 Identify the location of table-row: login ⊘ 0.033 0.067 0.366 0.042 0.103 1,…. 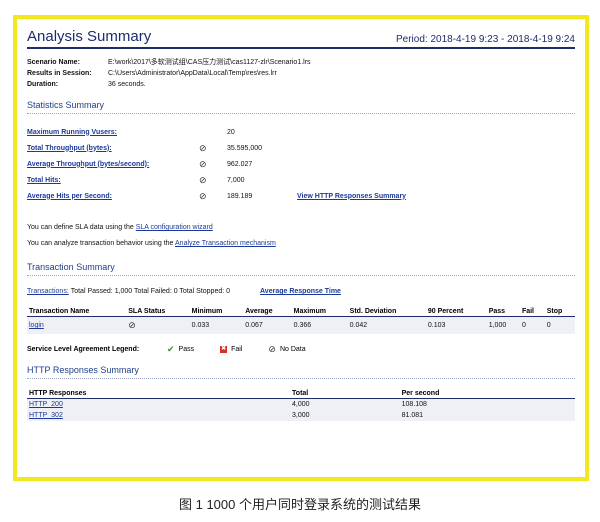
(301, 325).